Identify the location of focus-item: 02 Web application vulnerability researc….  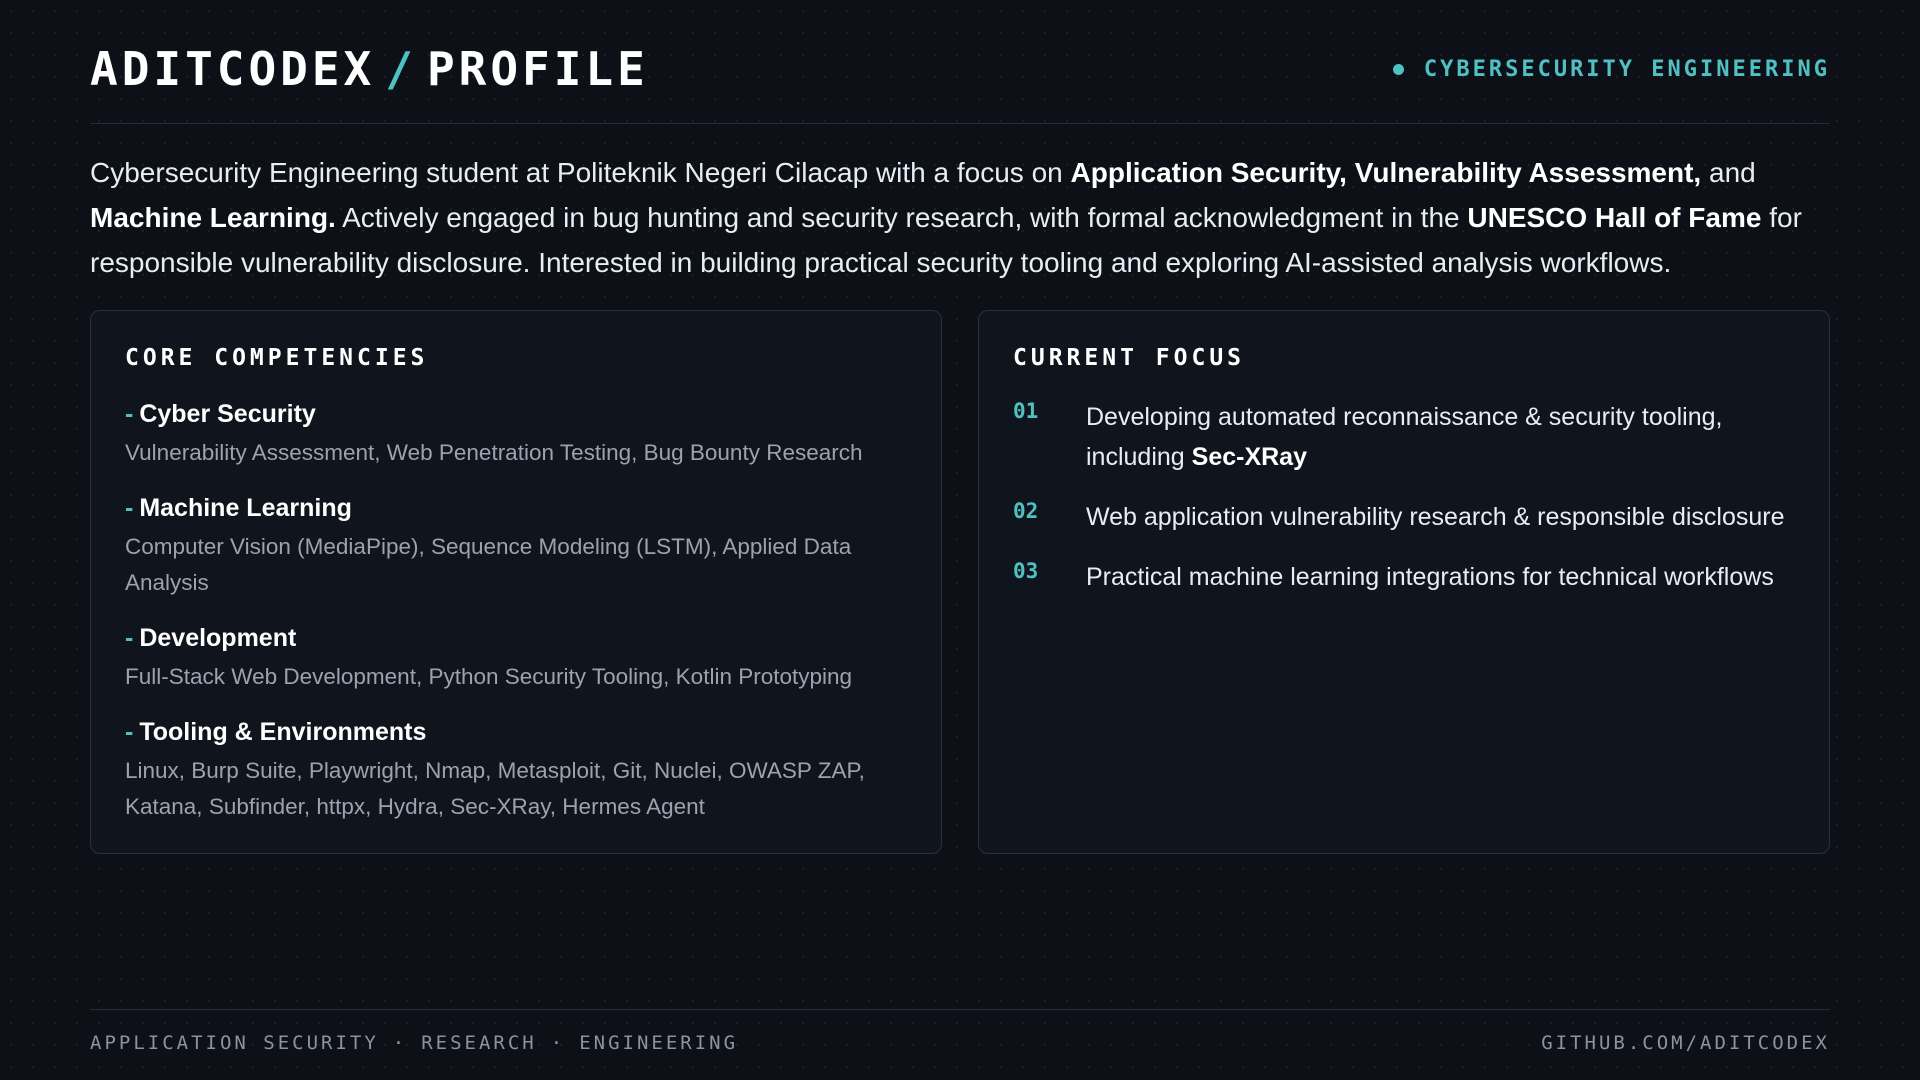
(1404, 517).